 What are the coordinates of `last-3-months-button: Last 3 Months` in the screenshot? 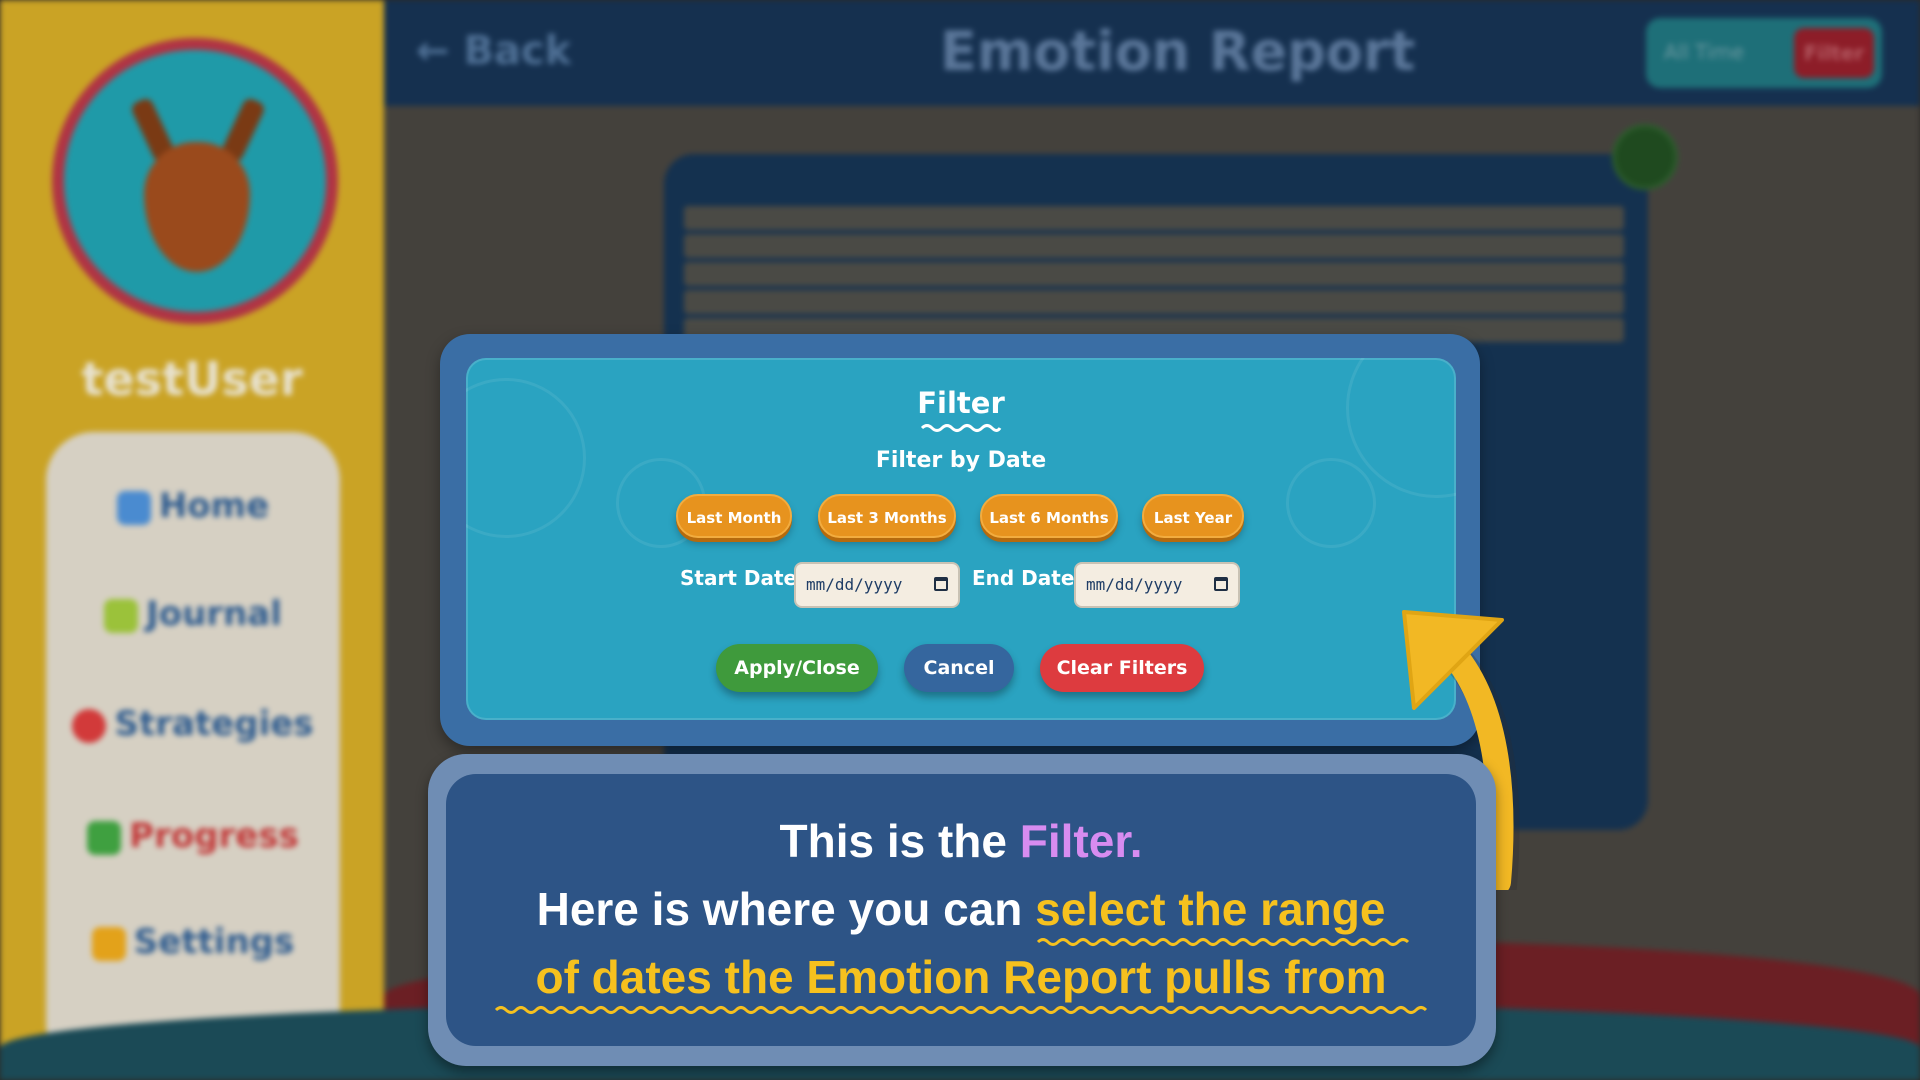 It's located at (887, 516).